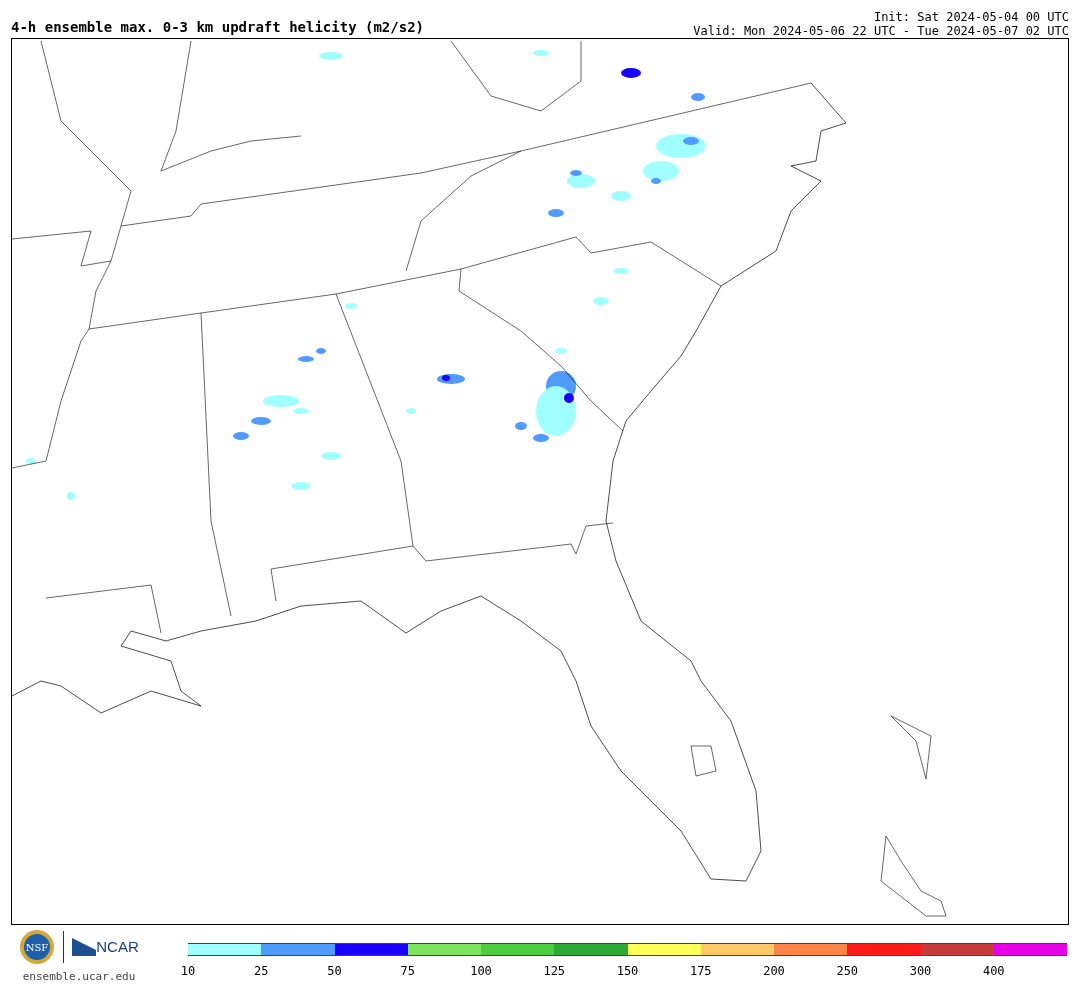 The height and width of the screenshot is (988, 1080). Describe the element at coordinates (774, 971) in the screenshot. I see `colorbar-tick-label: 200` at that location.